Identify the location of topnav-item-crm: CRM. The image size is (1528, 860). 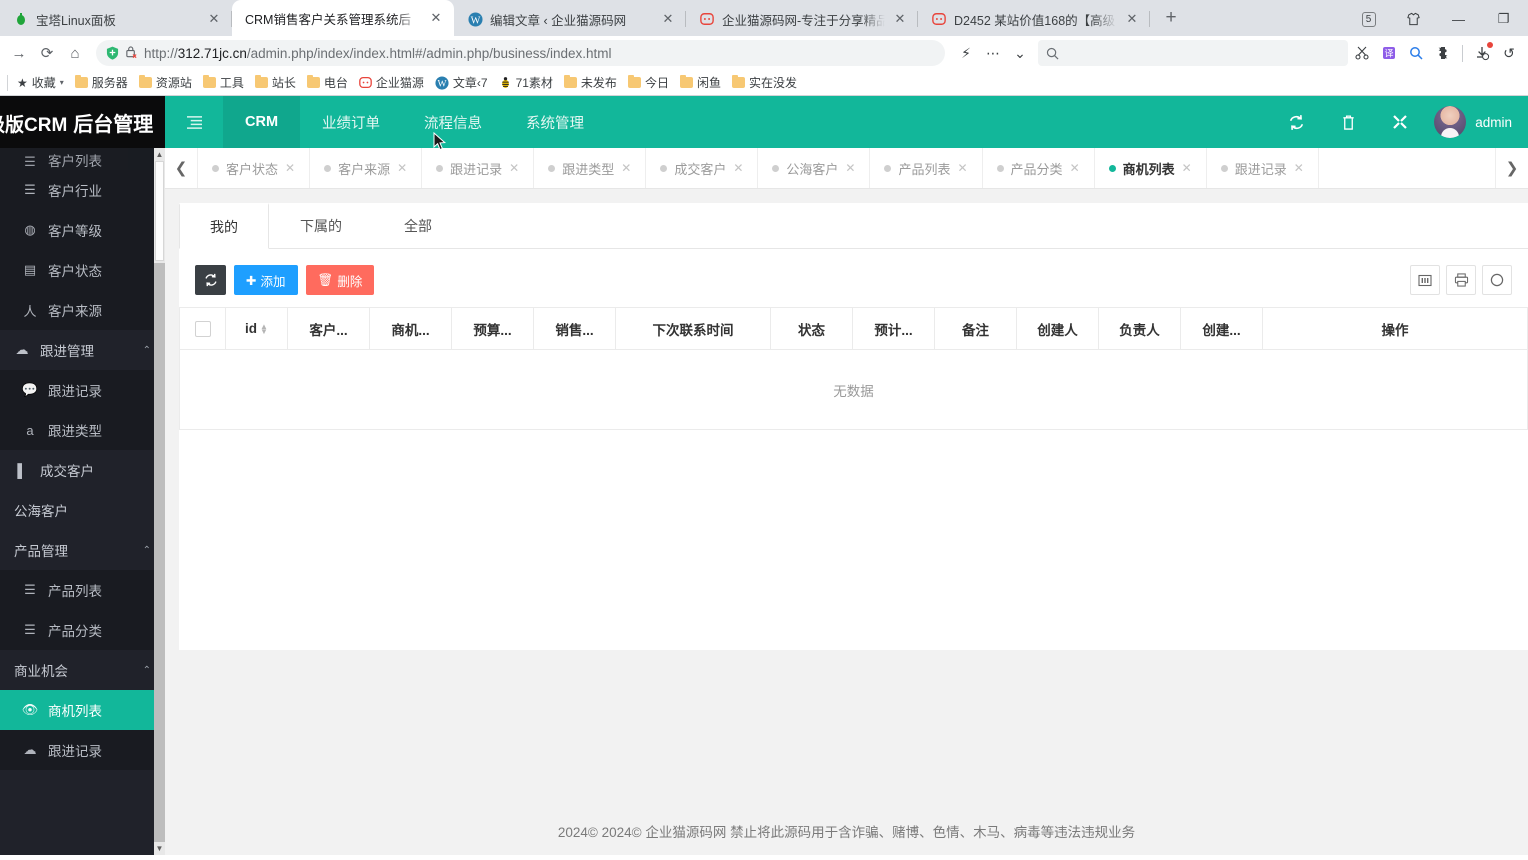
(262, 122).